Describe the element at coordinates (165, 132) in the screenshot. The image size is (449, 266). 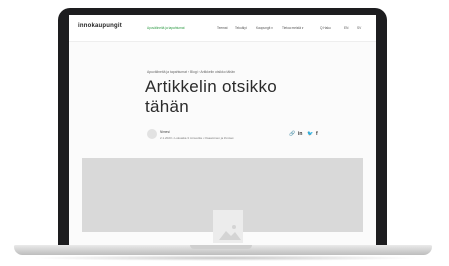
I see `author-name: Nimesi` at that location.